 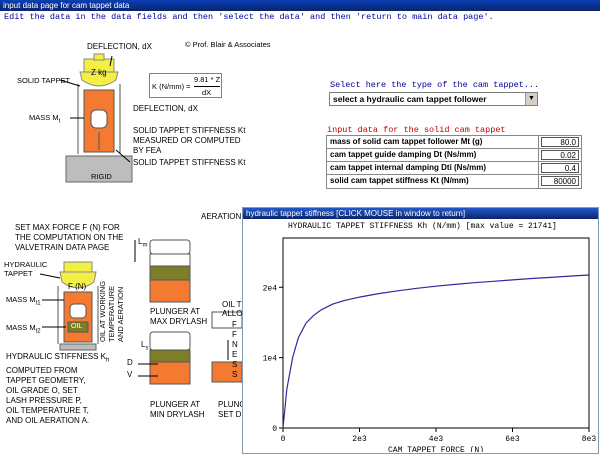 What do you see at coordinates (130, 362) in the screenshot?
I see `d-label: D` at bounding box center [130, 362].